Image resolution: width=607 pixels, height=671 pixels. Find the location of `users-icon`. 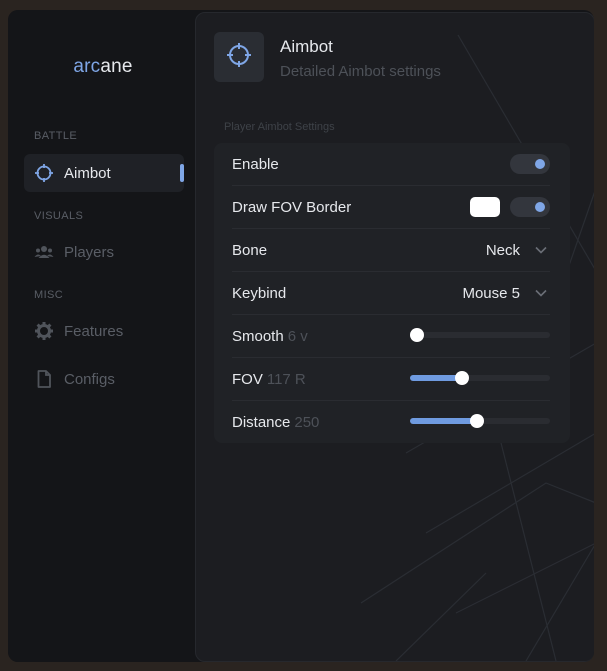

users-icon is located at coordinates (44, 252).